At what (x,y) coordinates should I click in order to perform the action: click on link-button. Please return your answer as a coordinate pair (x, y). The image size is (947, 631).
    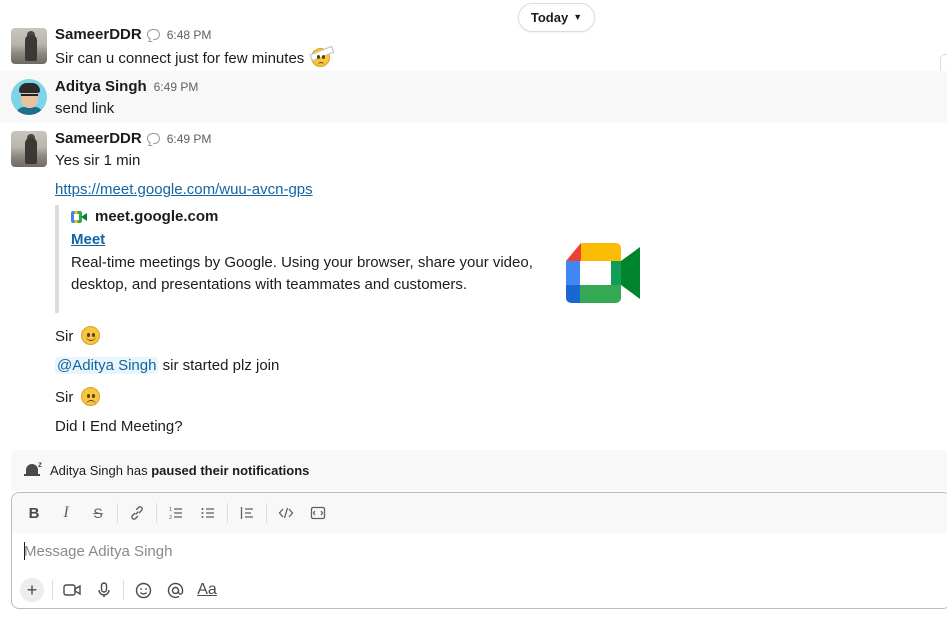
    Looking at the image, I should click on (137, 513).